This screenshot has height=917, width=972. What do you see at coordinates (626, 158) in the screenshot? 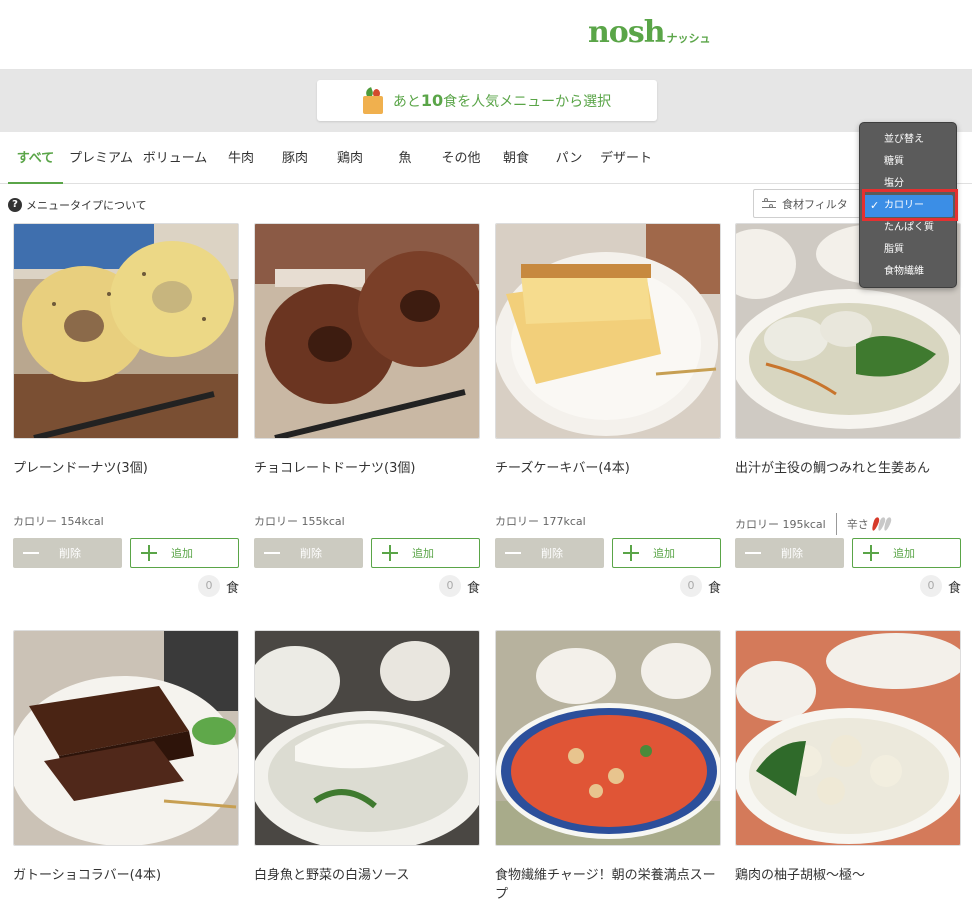
I see `tab-dessert: デザート` at bounding box center [626, 158].